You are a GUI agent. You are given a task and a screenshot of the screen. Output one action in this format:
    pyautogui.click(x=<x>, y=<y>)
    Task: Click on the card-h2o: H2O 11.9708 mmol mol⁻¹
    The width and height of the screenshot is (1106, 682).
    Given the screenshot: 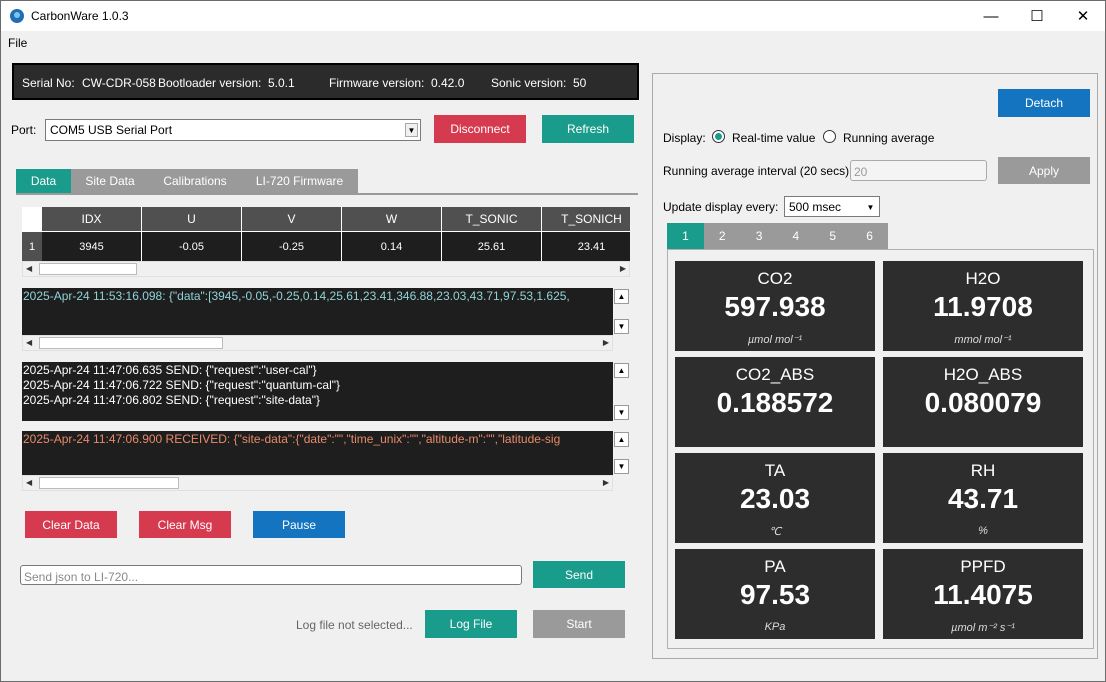 What is the action you would take?
    pyautogui.click(x=983, y=306)
    